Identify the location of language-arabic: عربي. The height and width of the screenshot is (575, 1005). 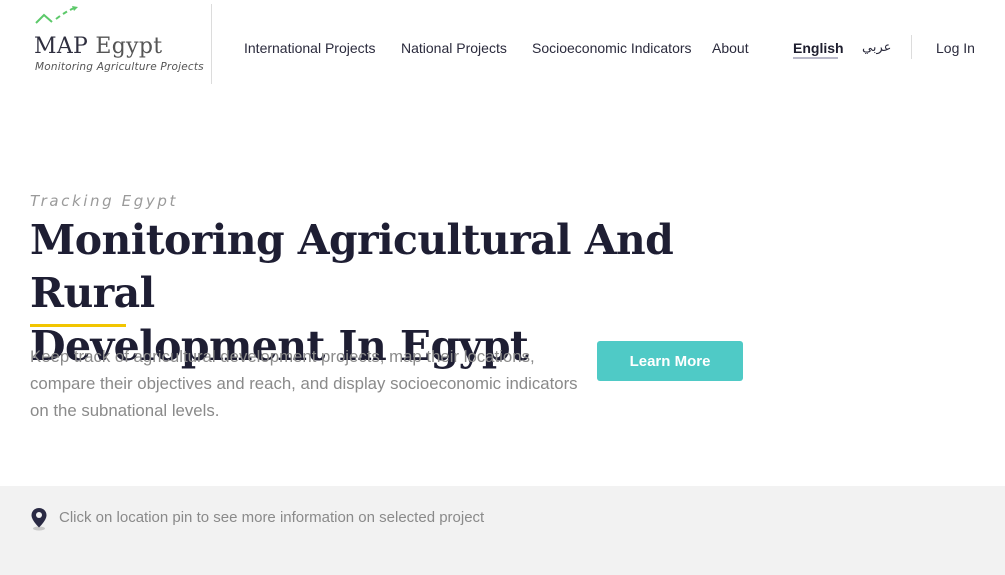
(876, 47).